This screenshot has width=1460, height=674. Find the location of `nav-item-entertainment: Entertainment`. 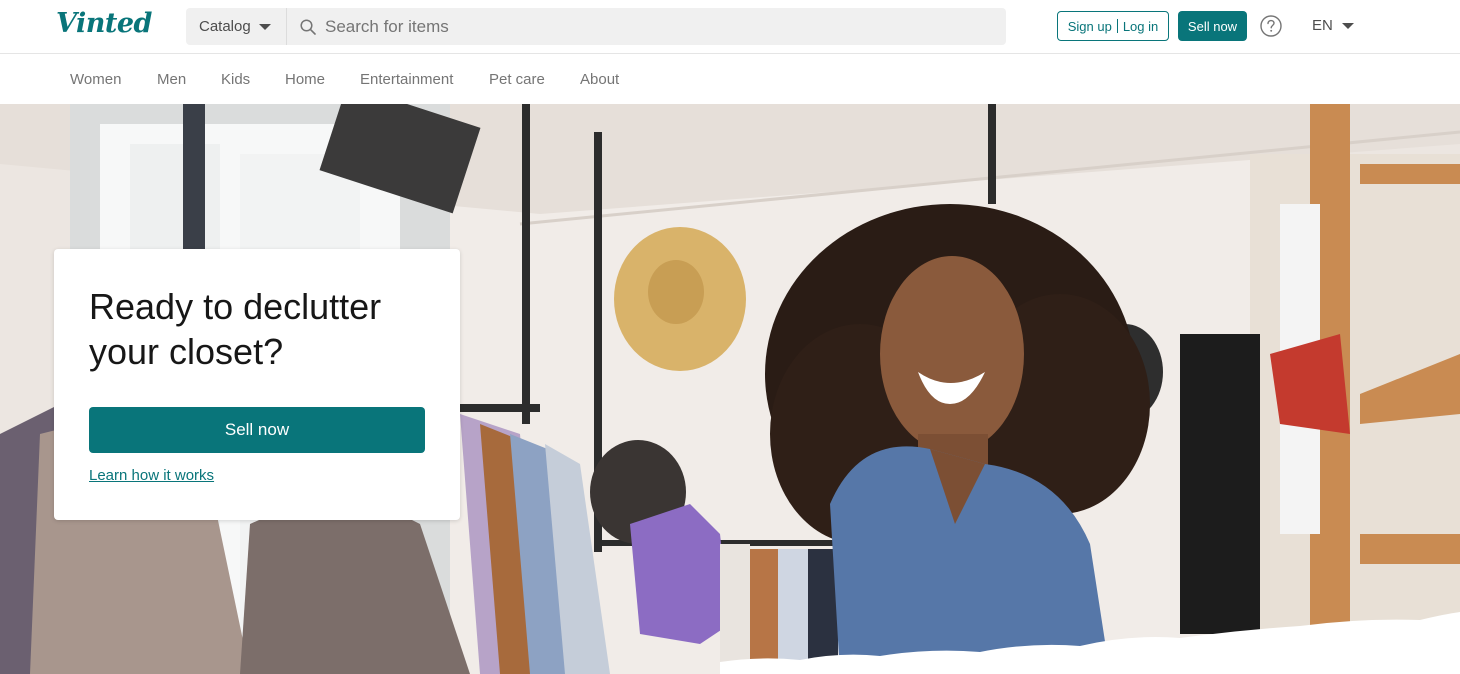

nav-item-entertainment: Entertainment is located at coordinates (406, 79).